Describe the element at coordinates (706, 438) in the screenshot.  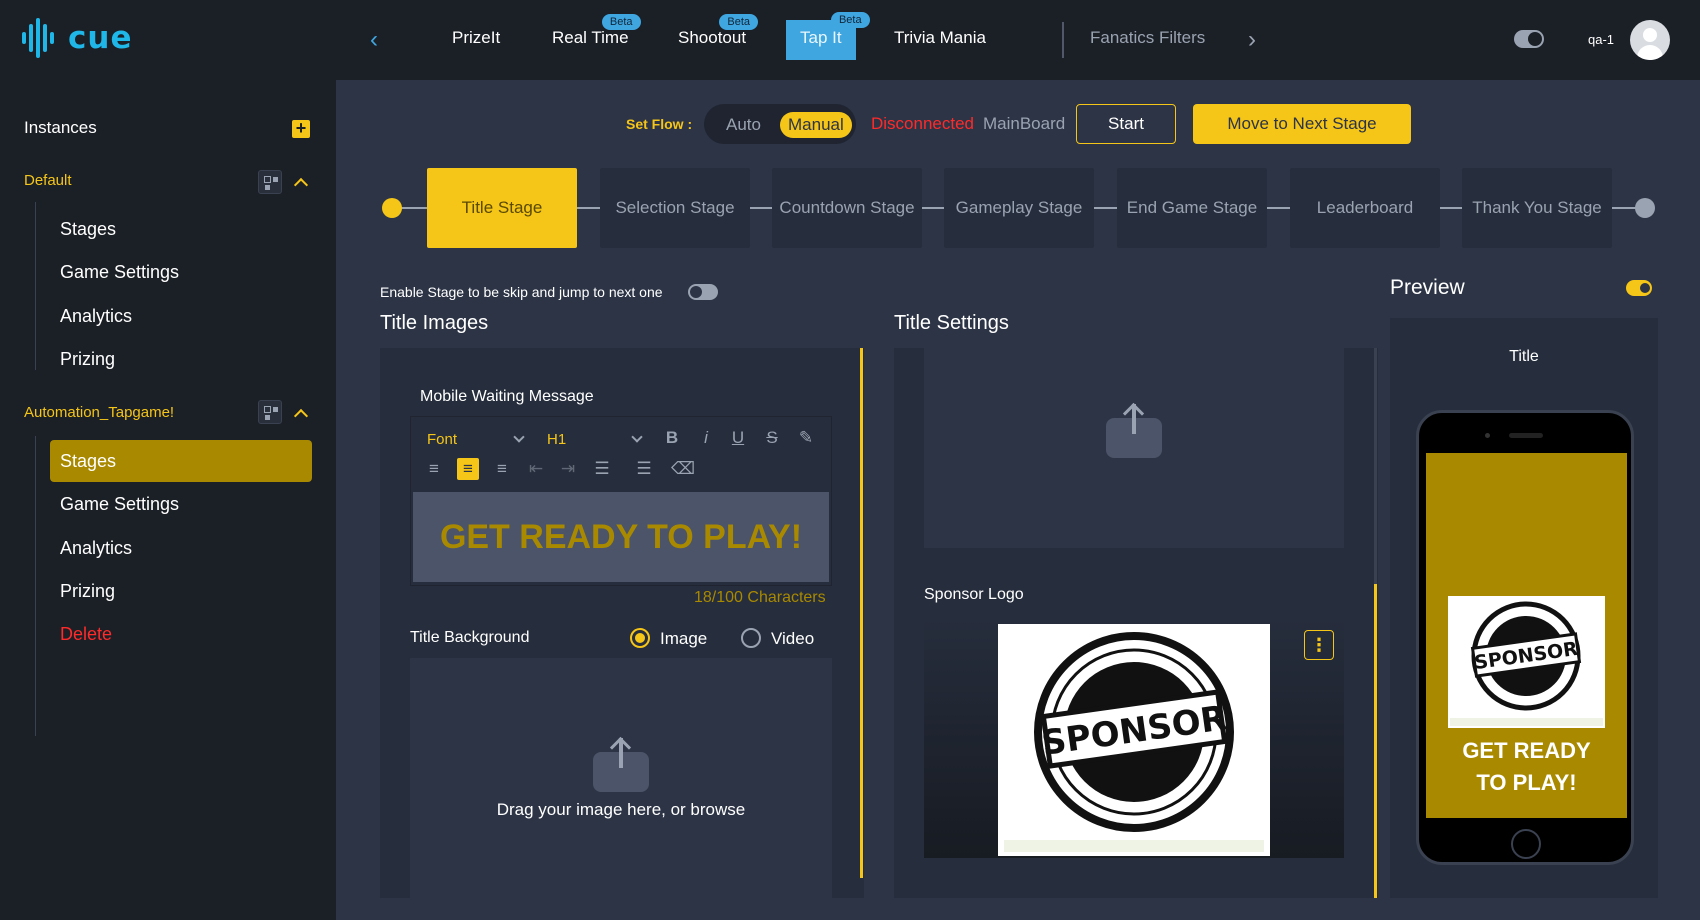
I see `italic-icon: i` at that location.